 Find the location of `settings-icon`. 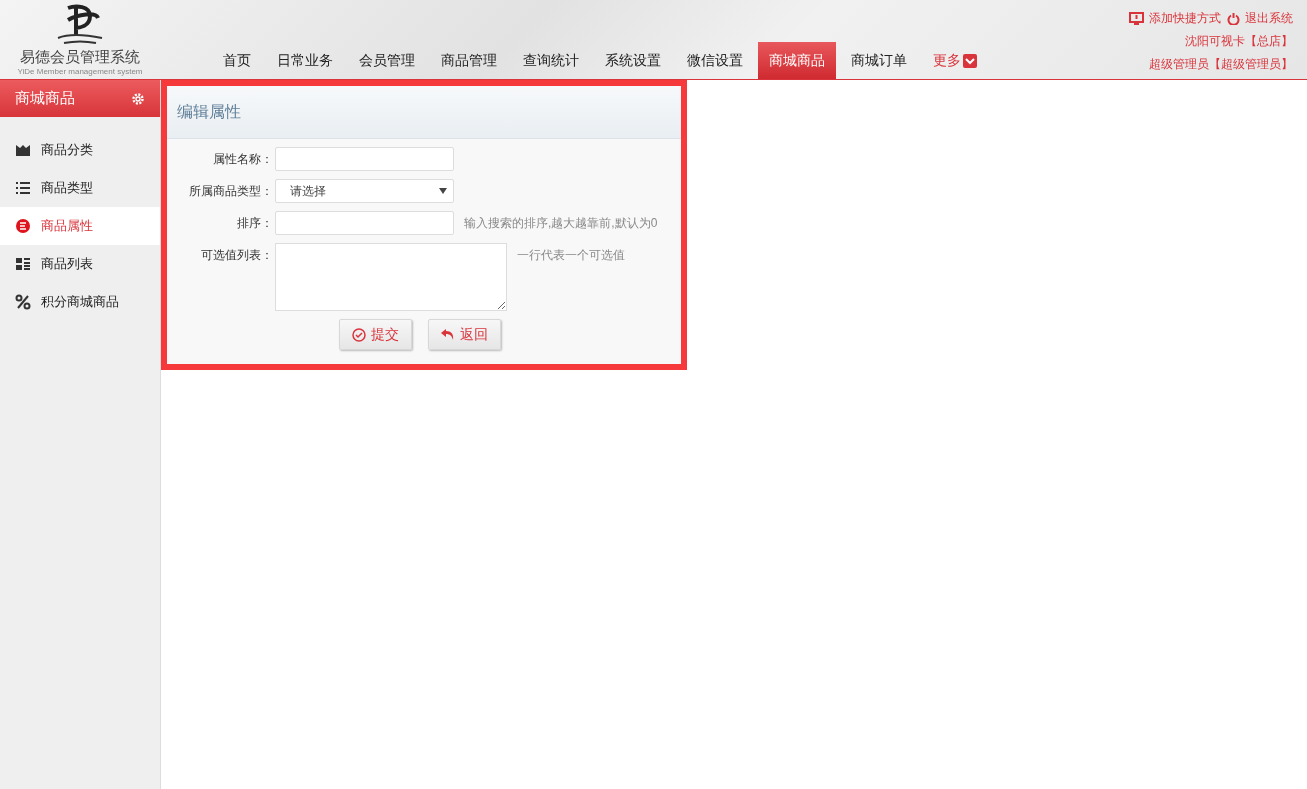

settings-icon is located at coordinates (138, 98).